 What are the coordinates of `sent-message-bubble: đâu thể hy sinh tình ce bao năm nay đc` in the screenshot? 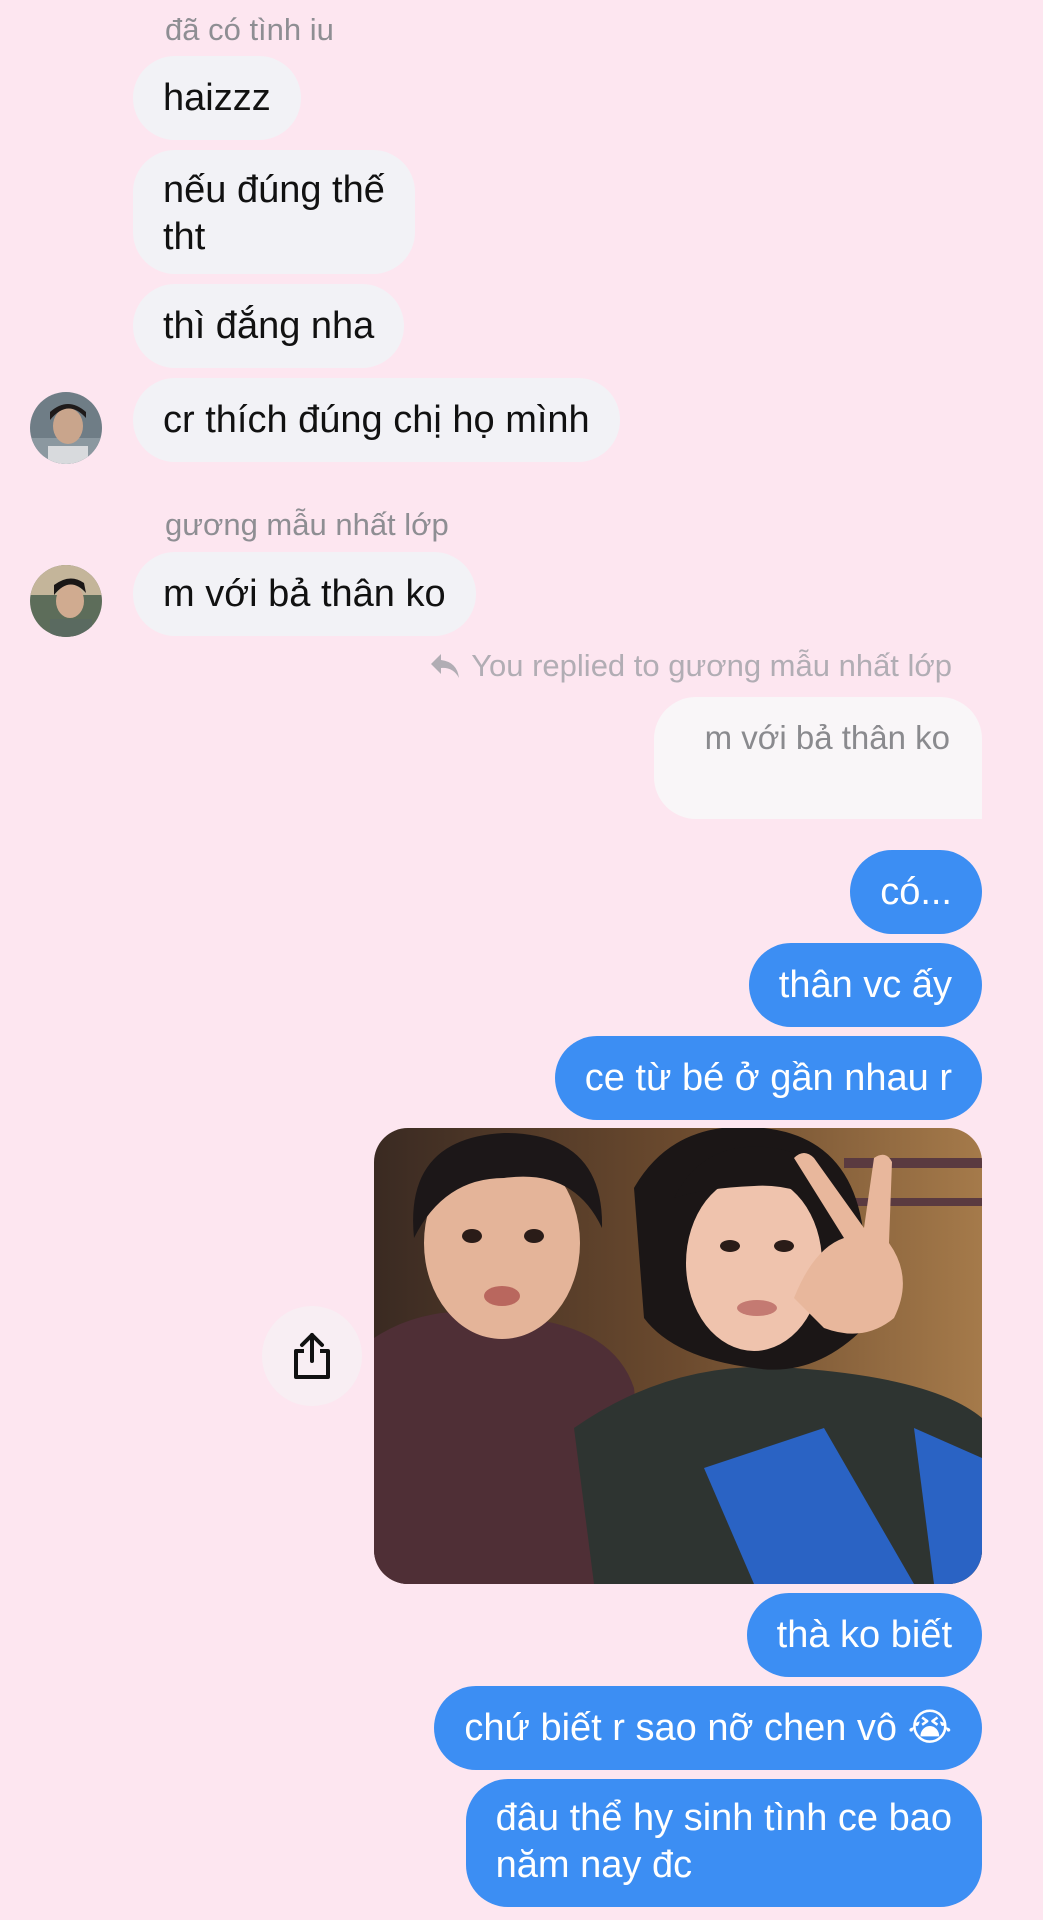 It's located at (723, 1843).